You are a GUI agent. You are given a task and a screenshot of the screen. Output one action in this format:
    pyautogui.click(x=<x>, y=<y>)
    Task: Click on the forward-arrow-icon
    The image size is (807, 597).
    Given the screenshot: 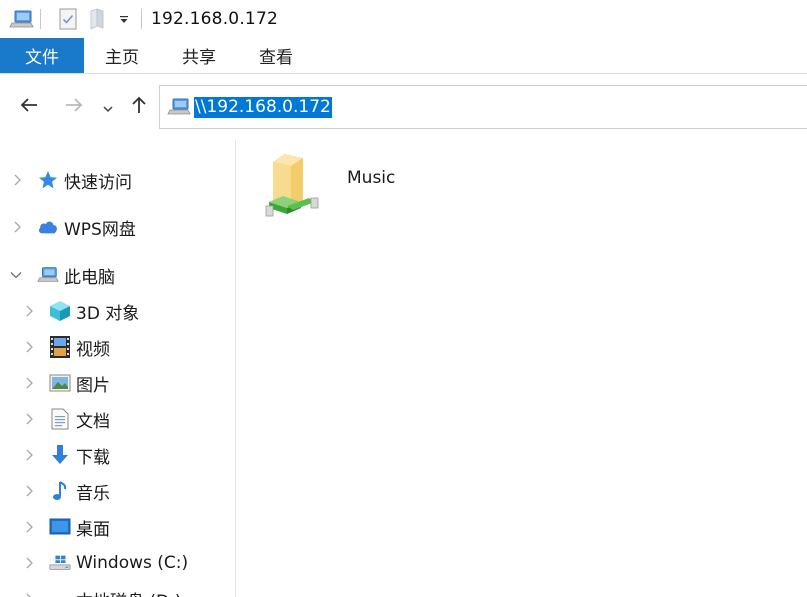 What is the action you would take?
    pyautogui.click(x=74, y=107)
    